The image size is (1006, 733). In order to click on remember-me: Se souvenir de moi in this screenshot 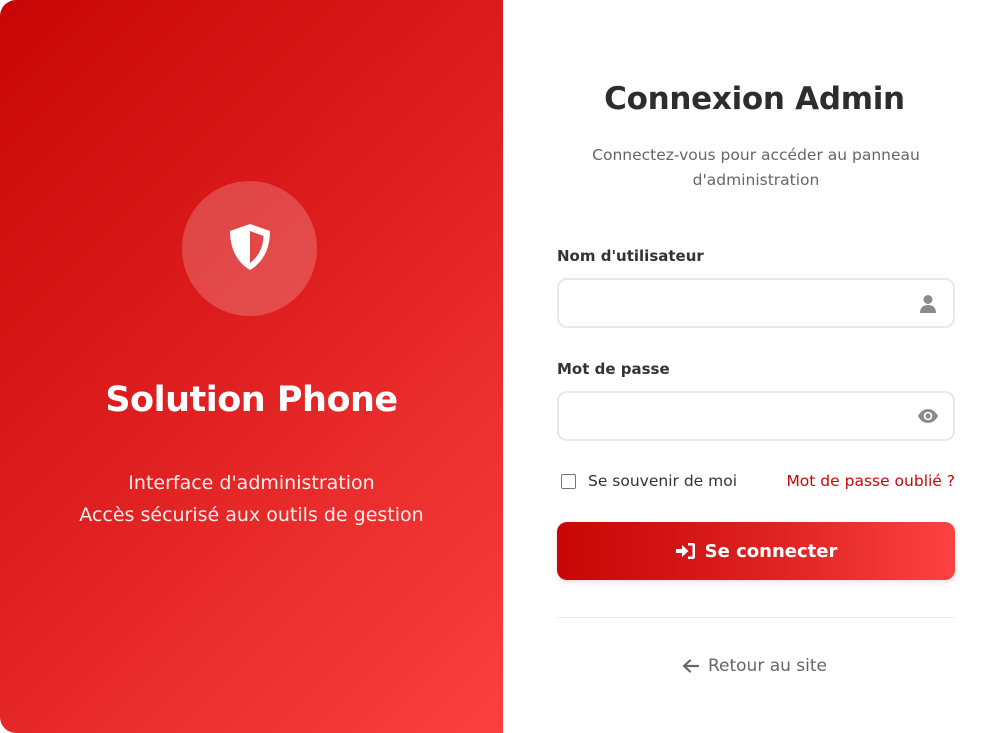, I will do `click(649, 481)`.